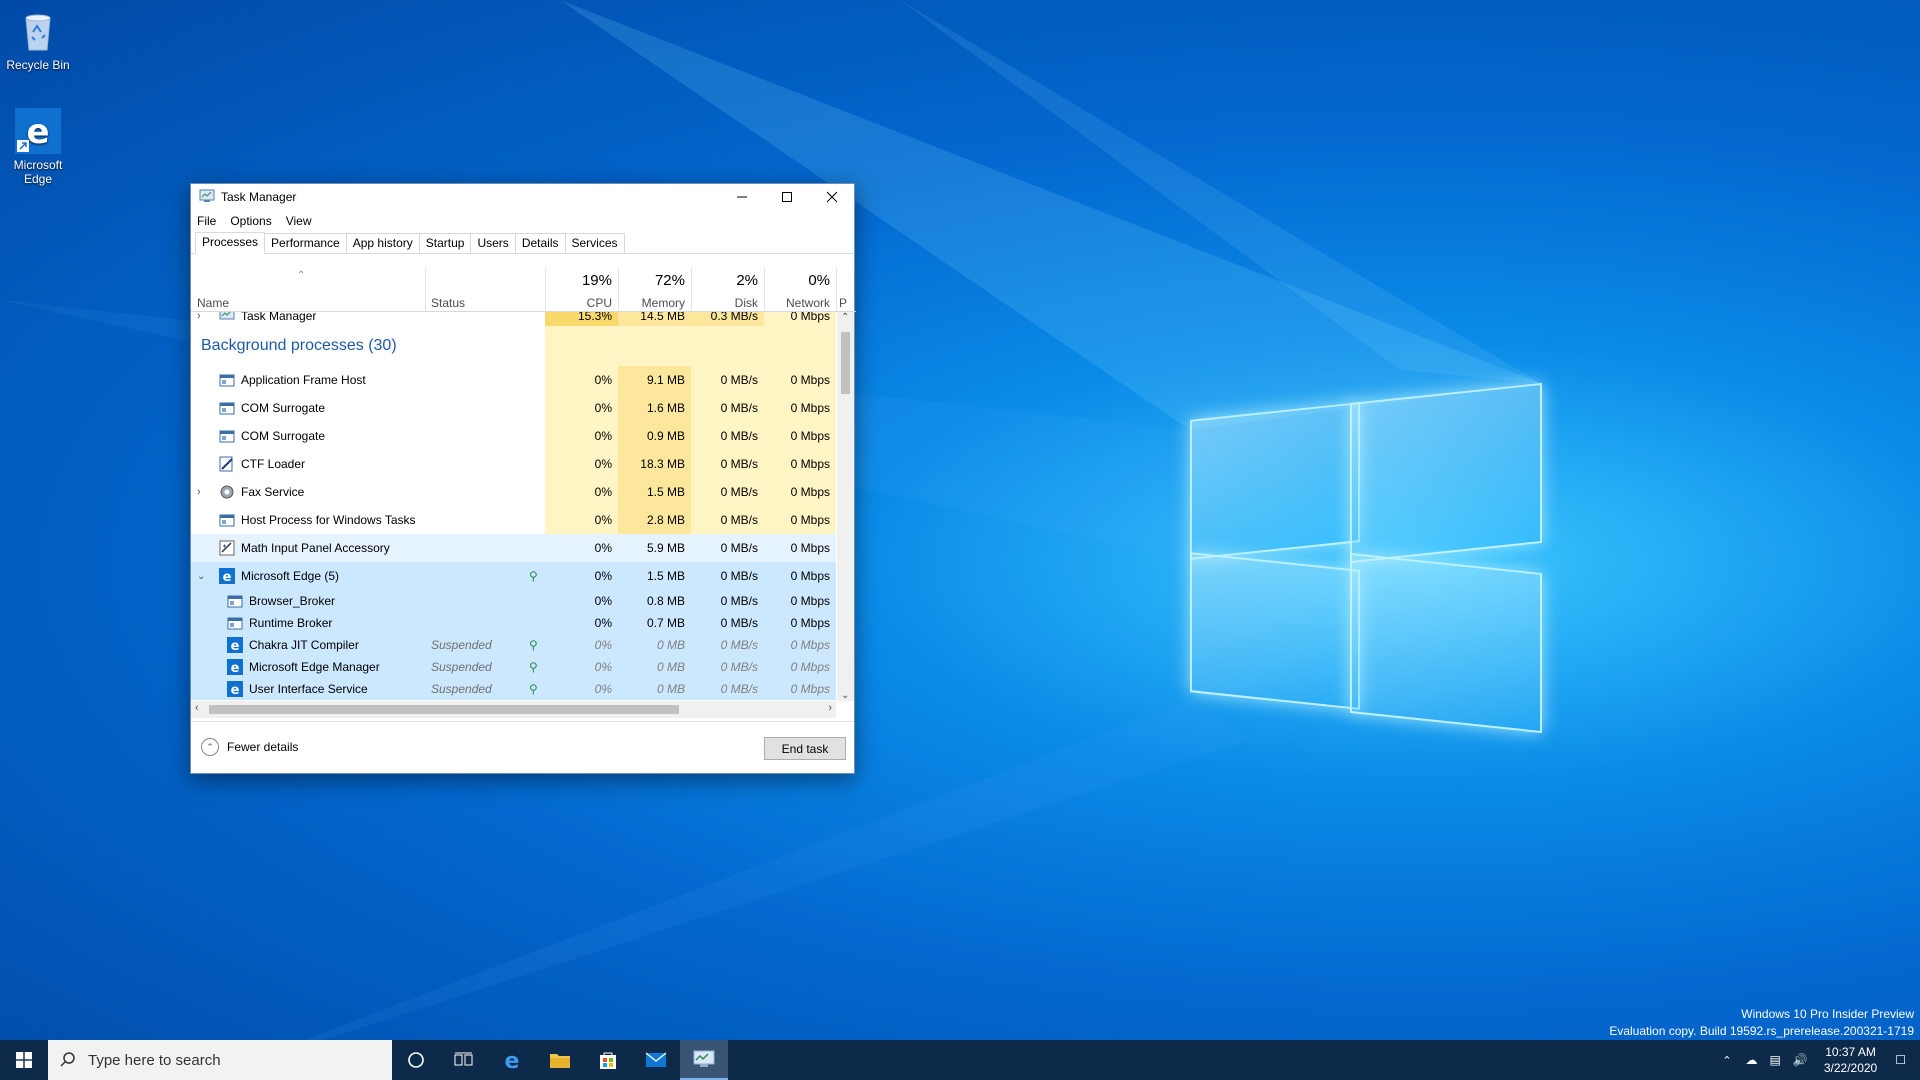 The image size is (1920, 1080). What do you see at coordinates (845, 506) in the screenshot?
I see `vertical-scrollbar: ⌃ ⌄` at bounding box center [845, 506].